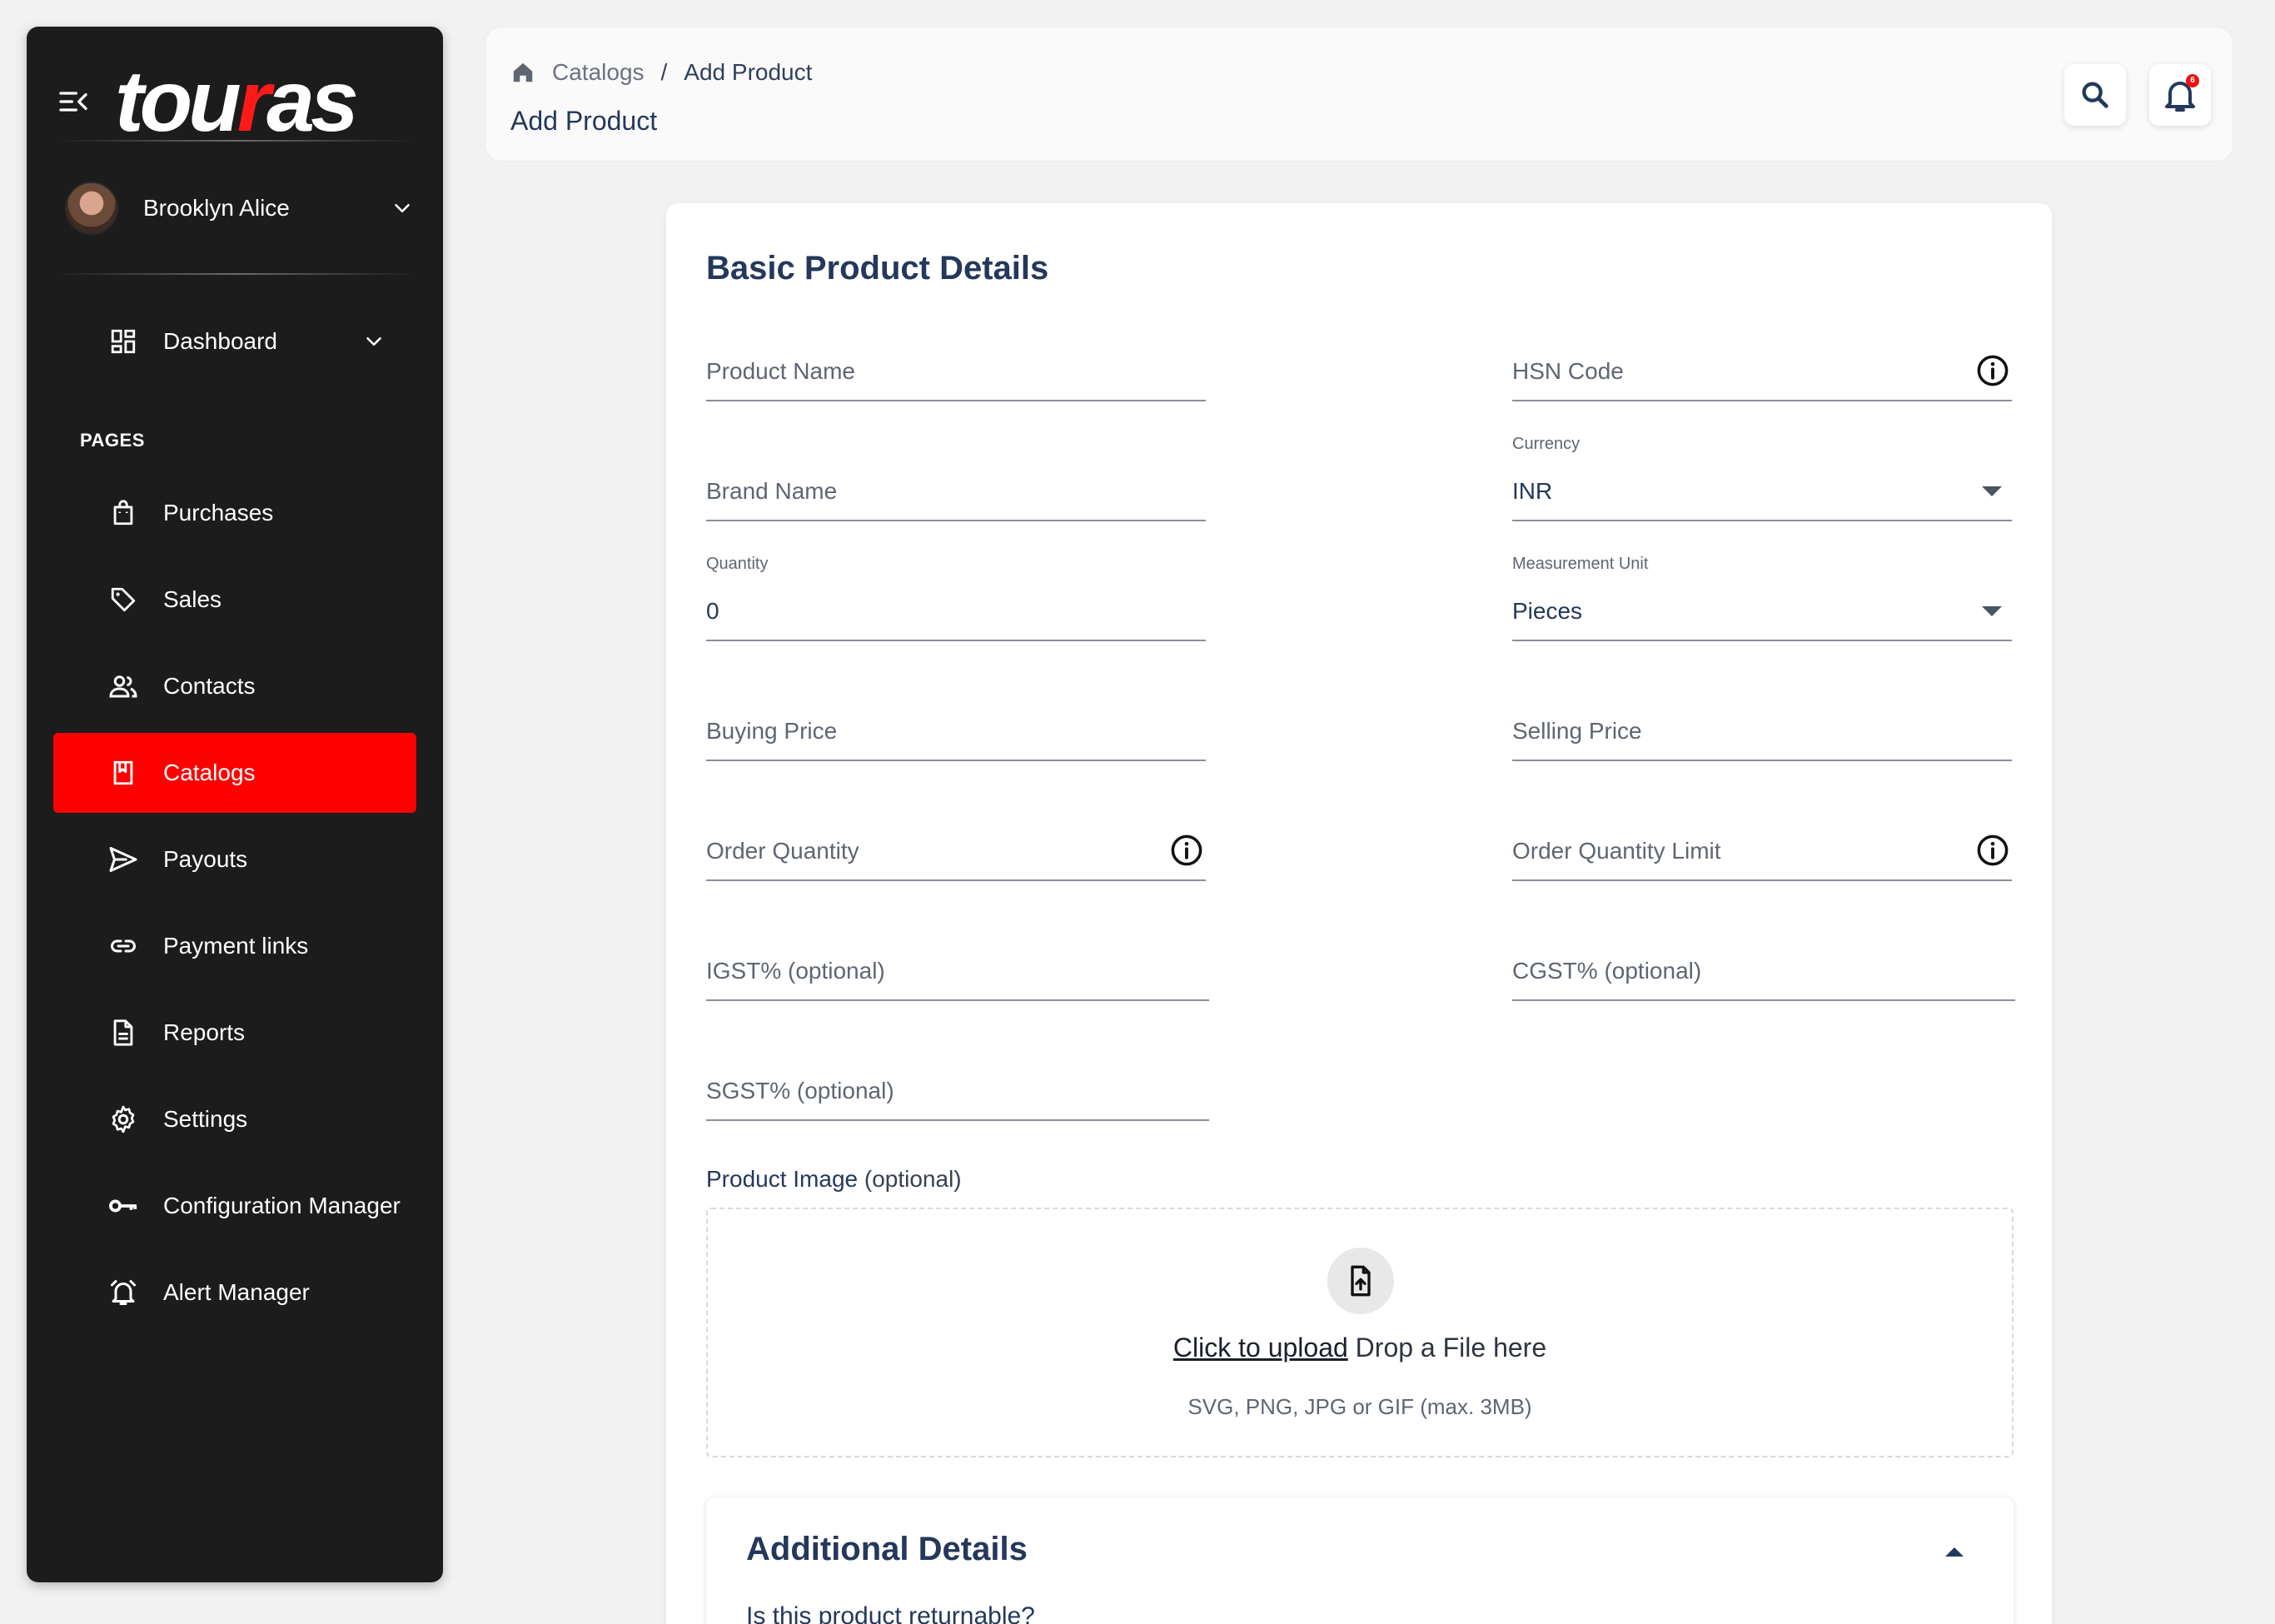 The image size is (2275, 1624). What do you see at coordinates (205, 859) in the screenshot?
I see `sidebar-item-label: Payouts` at bounding box center [205, 859].